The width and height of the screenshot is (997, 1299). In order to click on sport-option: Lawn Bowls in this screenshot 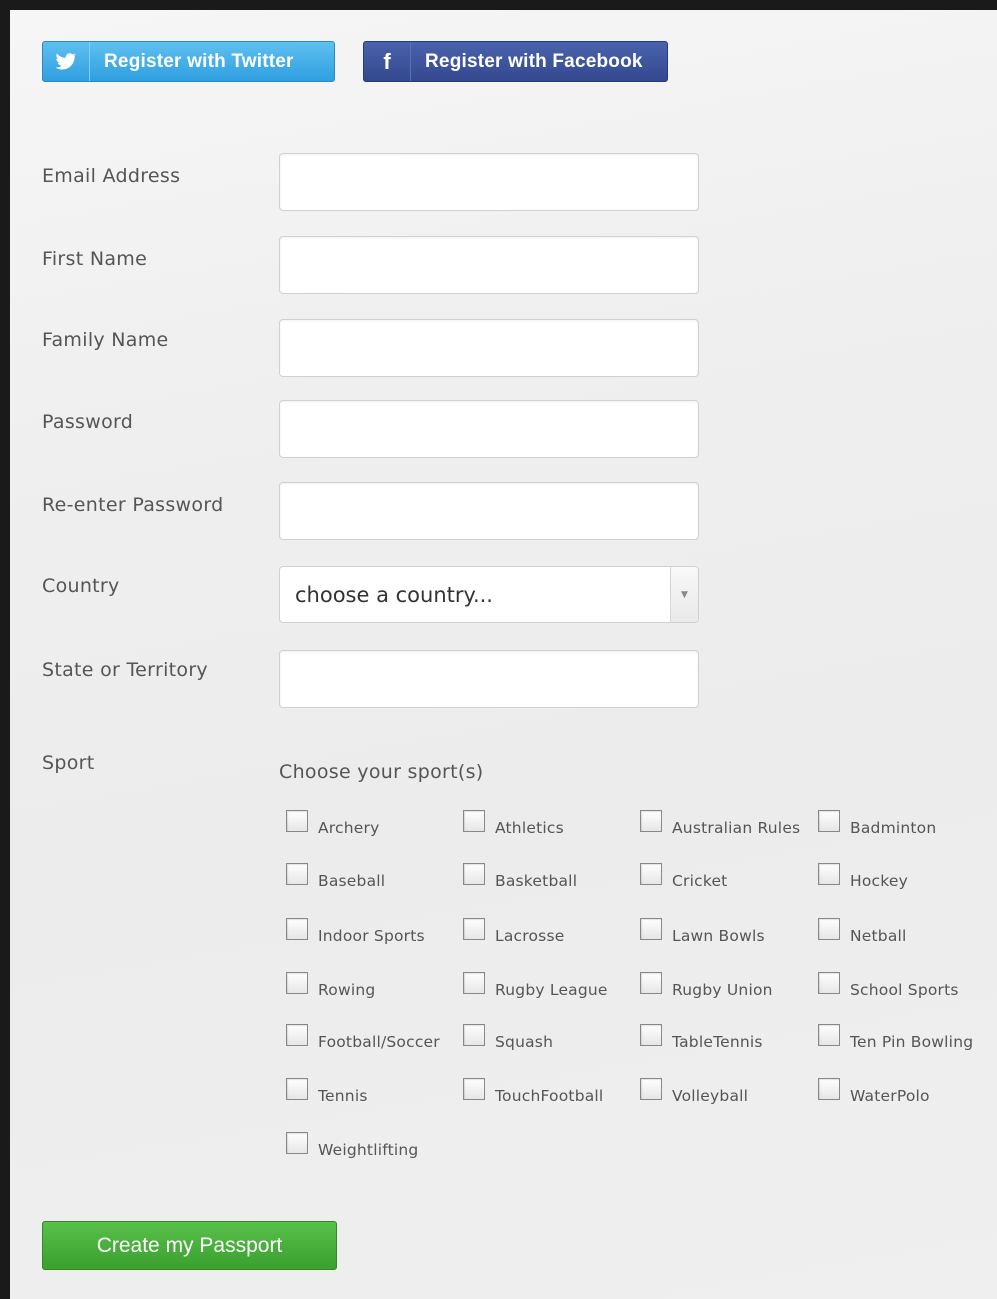, I will do `click(702, 931)`.